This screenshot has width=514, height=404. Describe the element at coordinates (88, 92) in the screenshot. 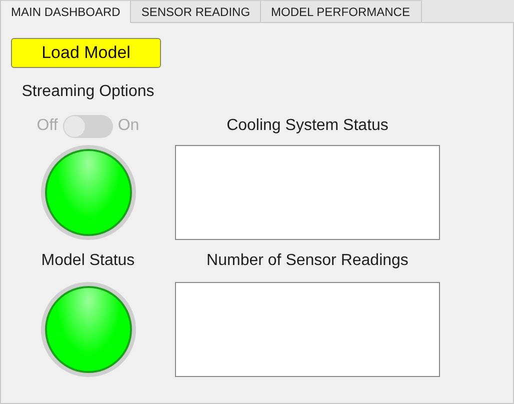

I see `section-label: Streaming Options` at that location.